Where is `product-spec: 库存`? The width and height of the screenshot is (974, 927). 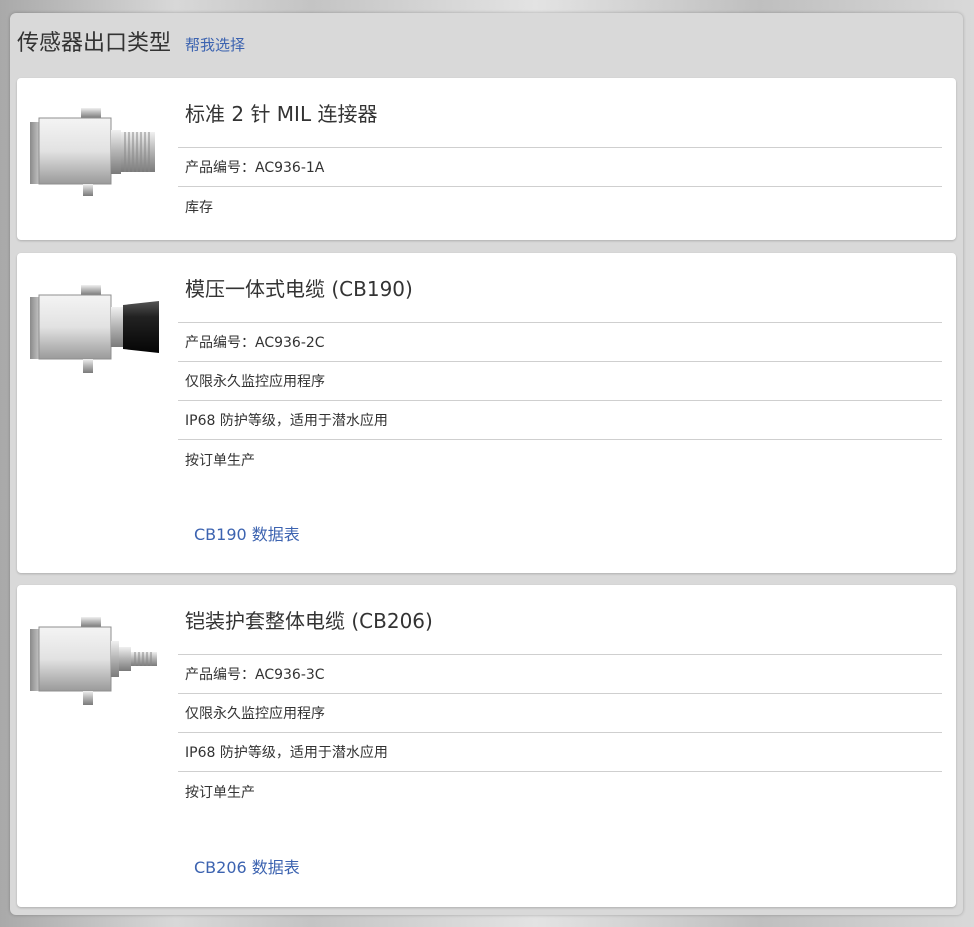
product-spec: 库存 is located at coordinates (199, 207).